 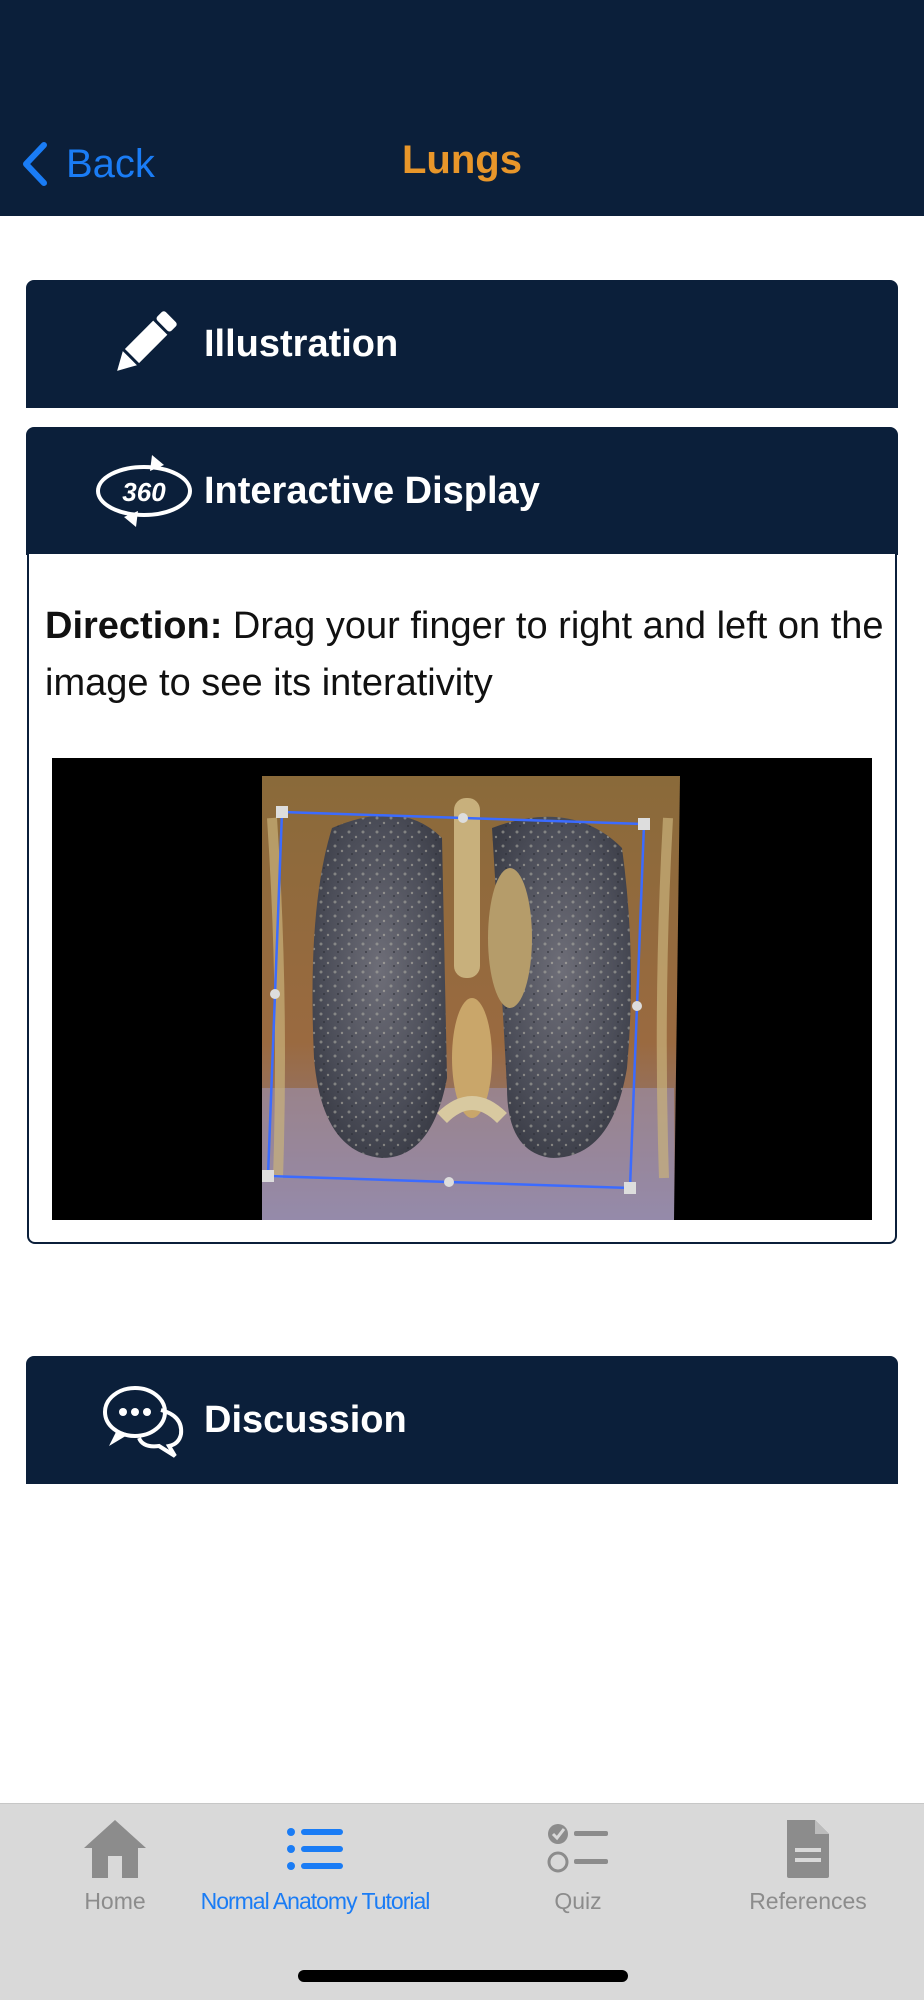 I want to click on pencil-icon, so click(x=144, y=344).